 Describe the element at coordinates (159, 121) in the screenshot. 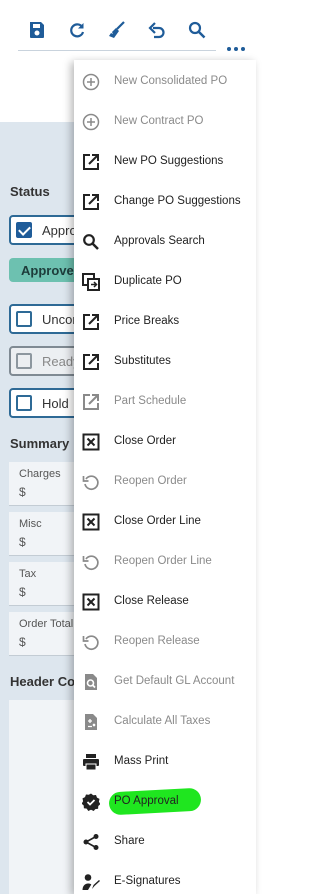

I see `menu-item-label: New Contract PO` at that location.